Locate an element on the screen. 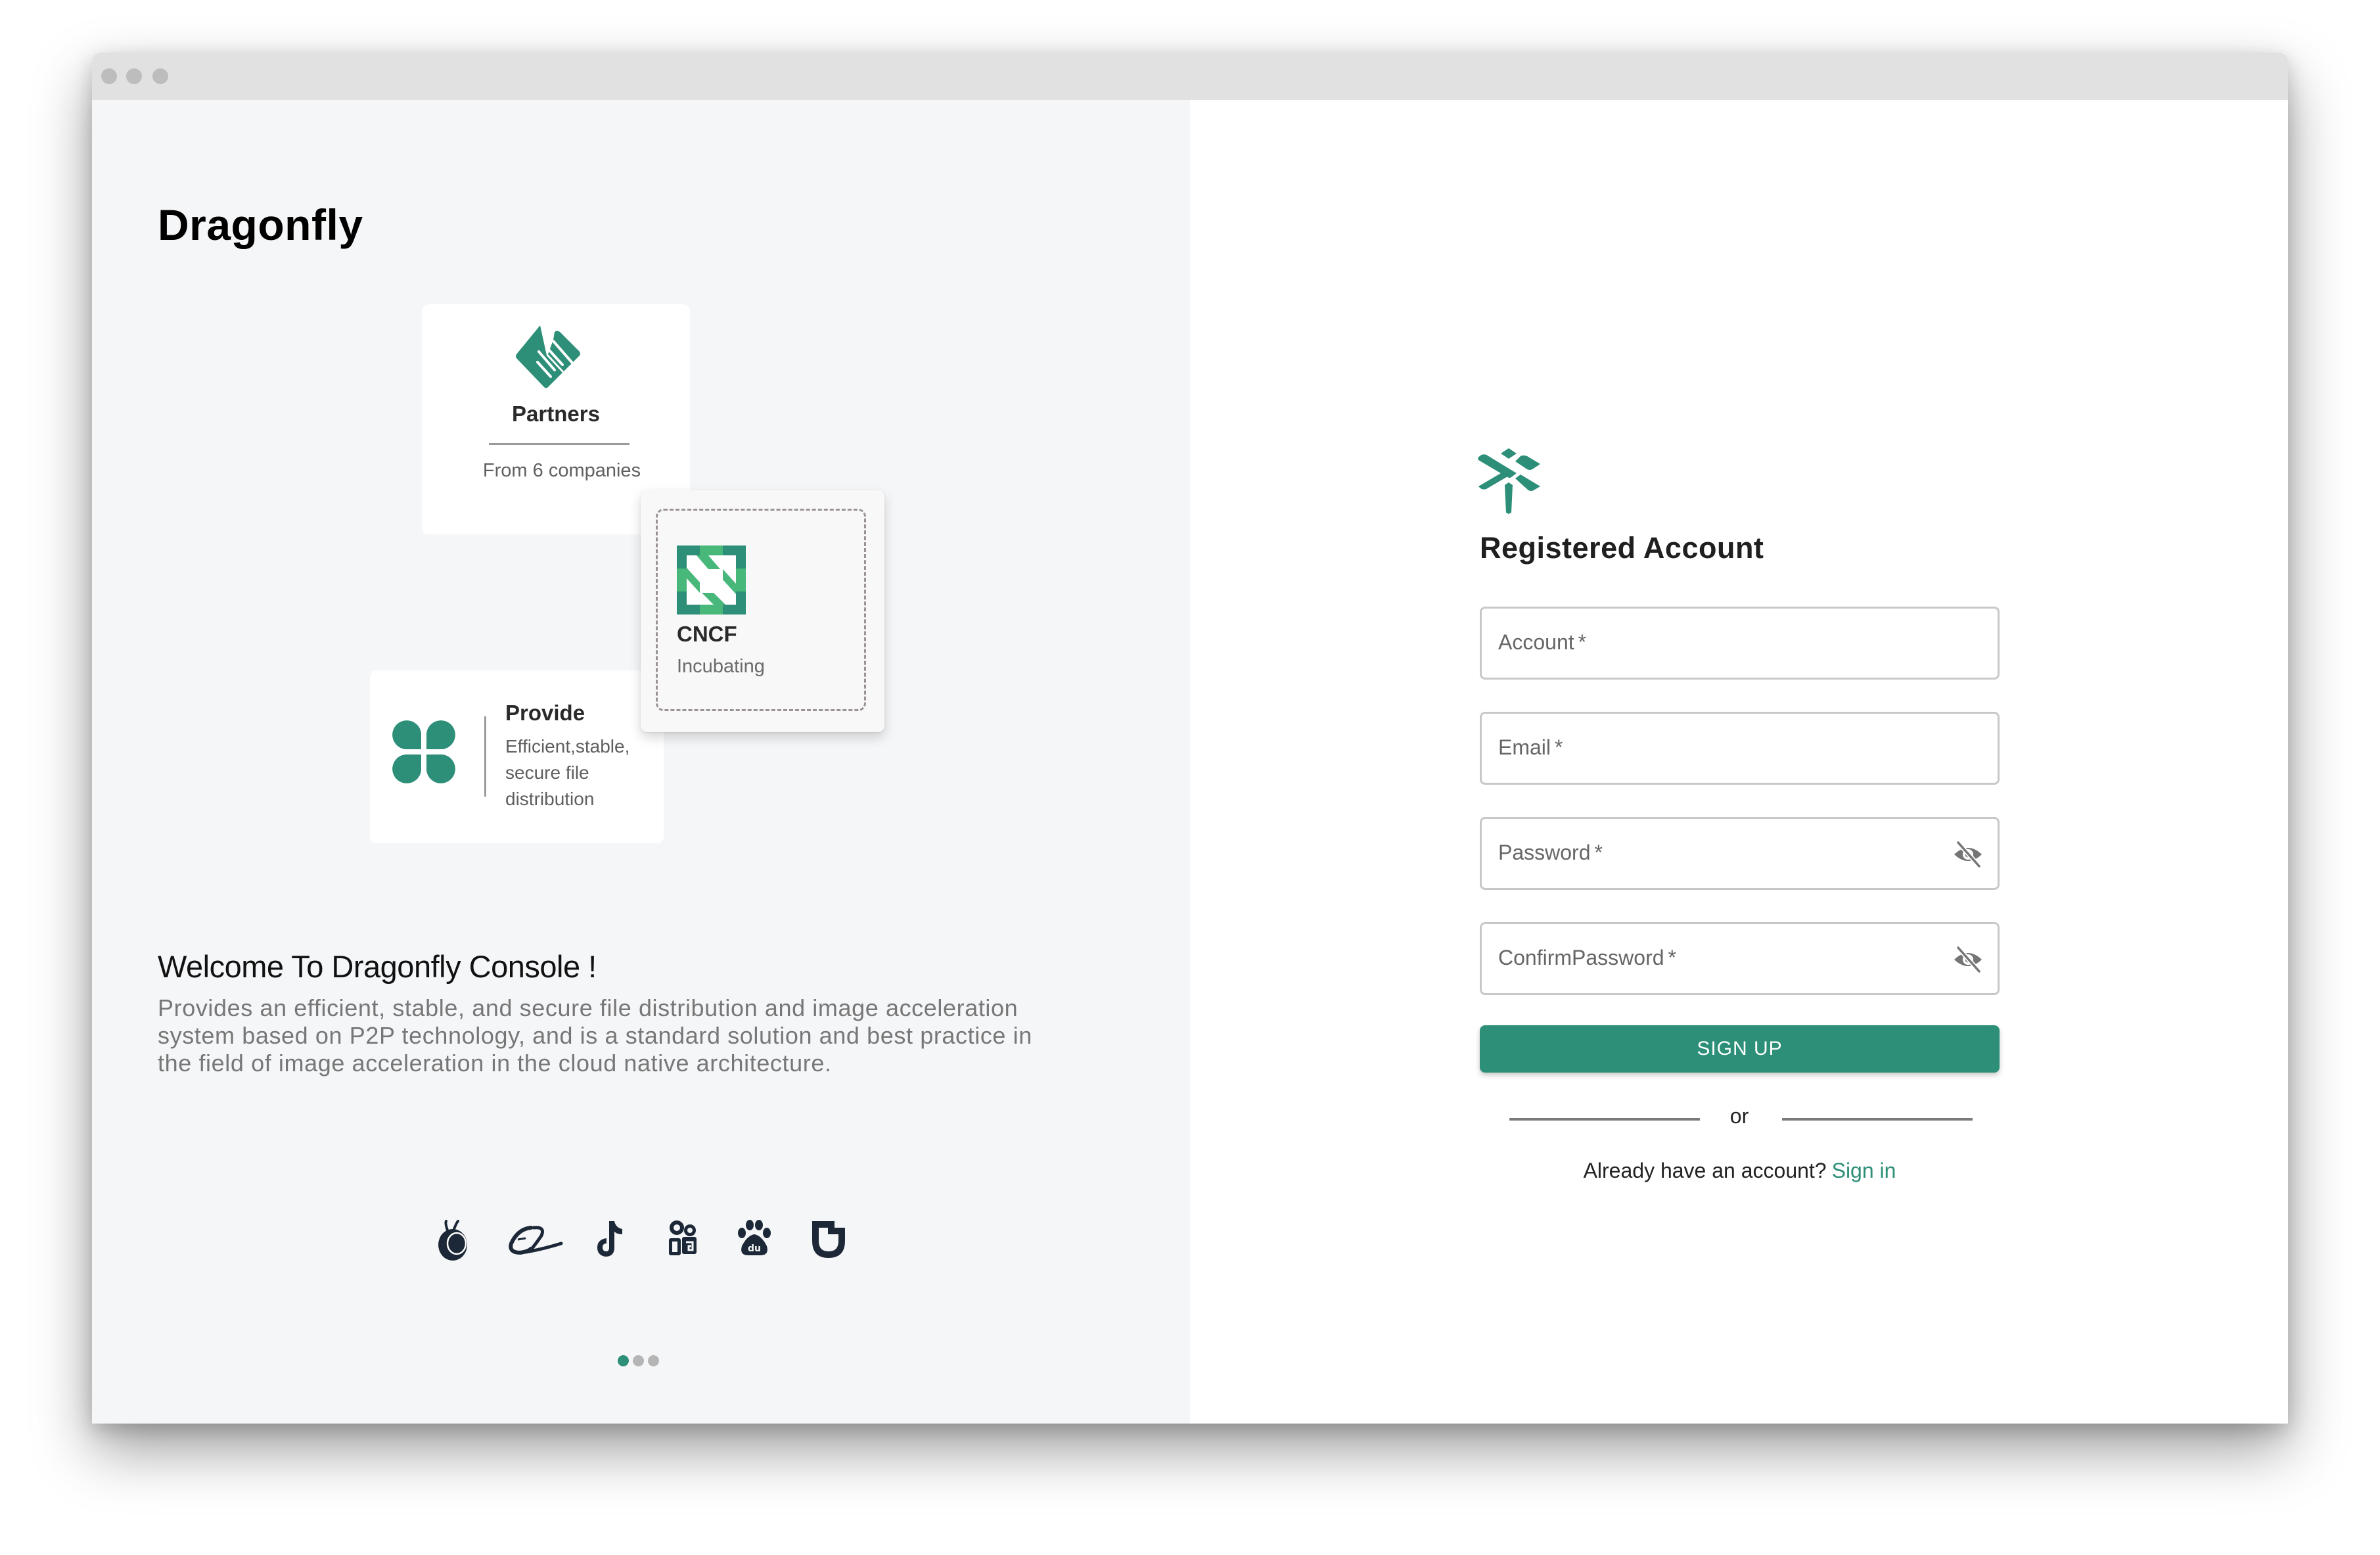  partners-subtitle: From 6 companies is located at coordinates (561, 470).